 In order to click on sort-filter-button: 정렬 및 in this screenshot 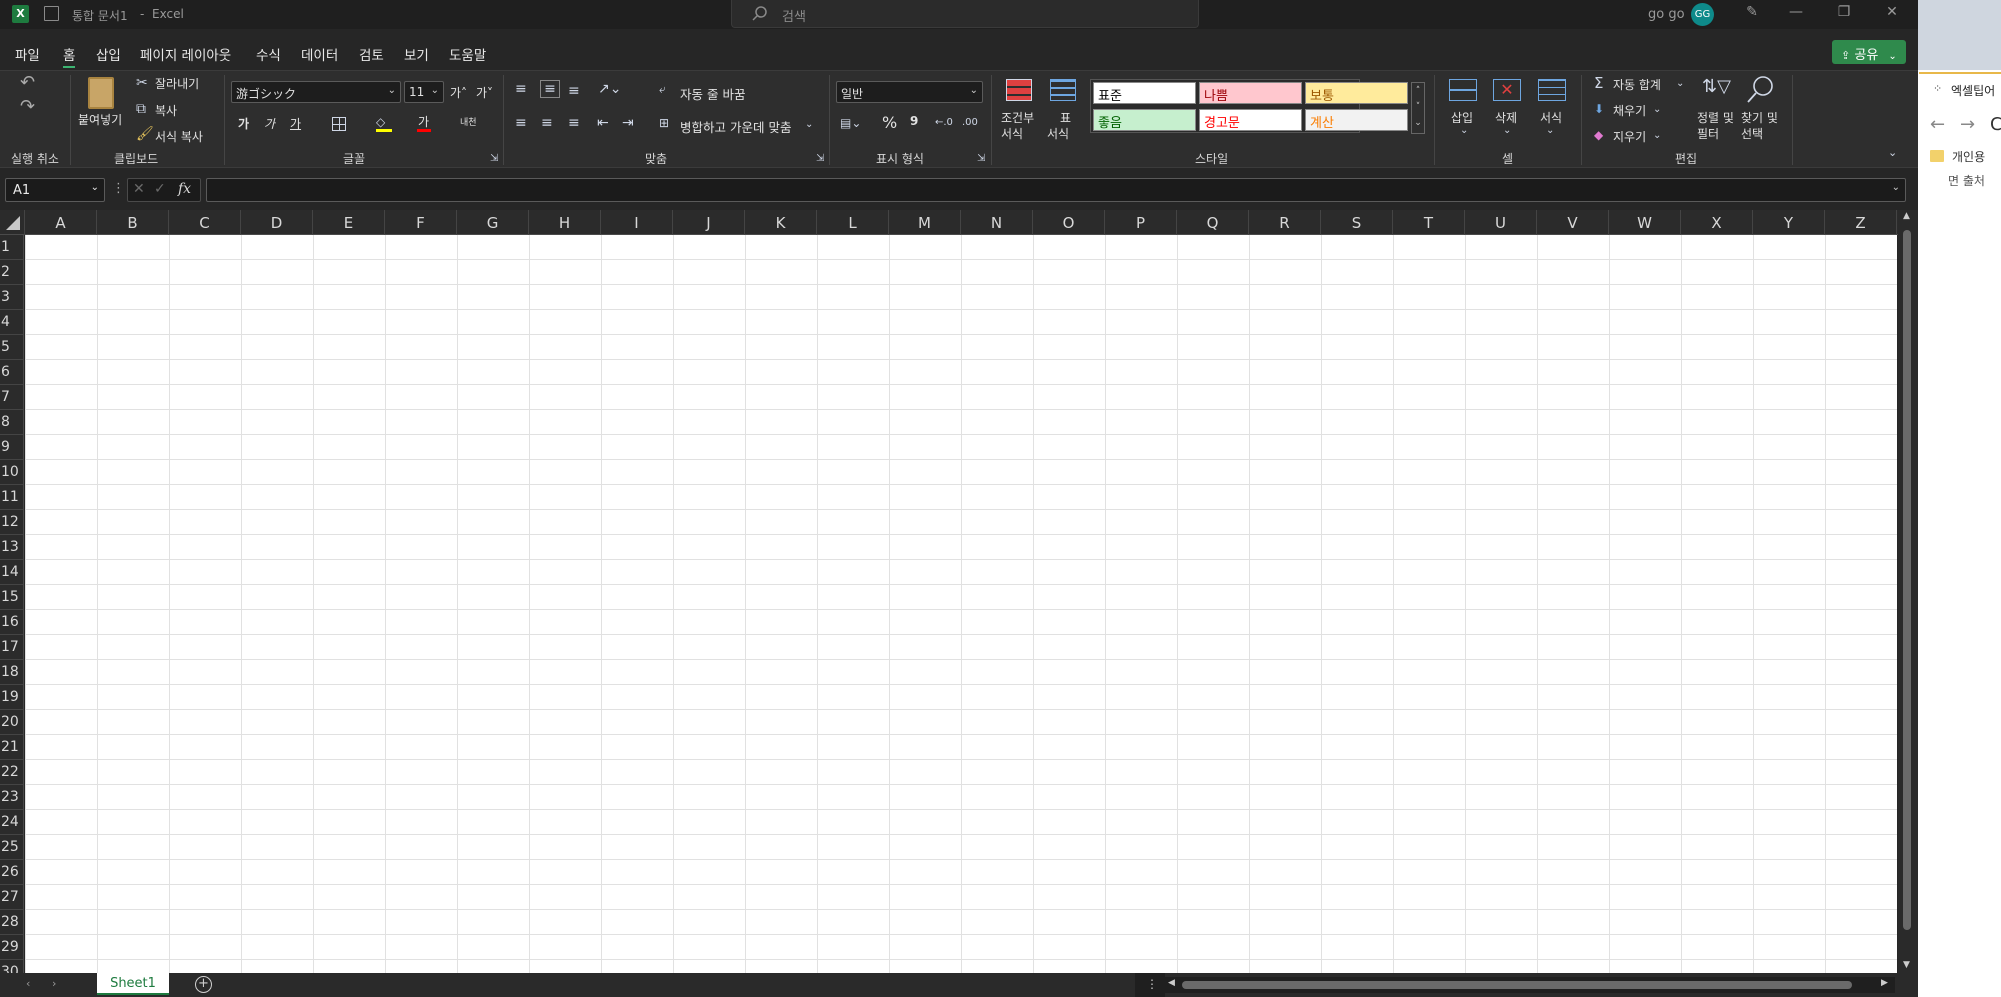, I will do `click(1715, 117)`.